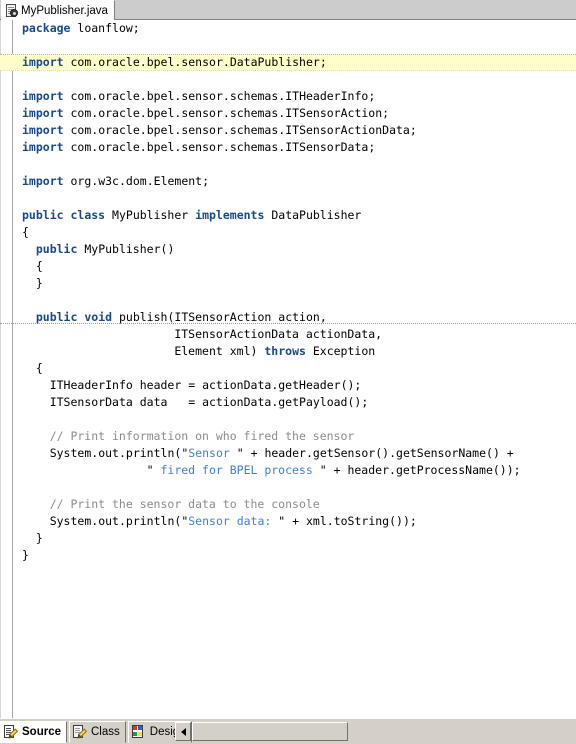 This screenshot has height=744, width=576. I want to click on document-tab-mypublisher-java: MyPublisher.java, so click(58, 10).